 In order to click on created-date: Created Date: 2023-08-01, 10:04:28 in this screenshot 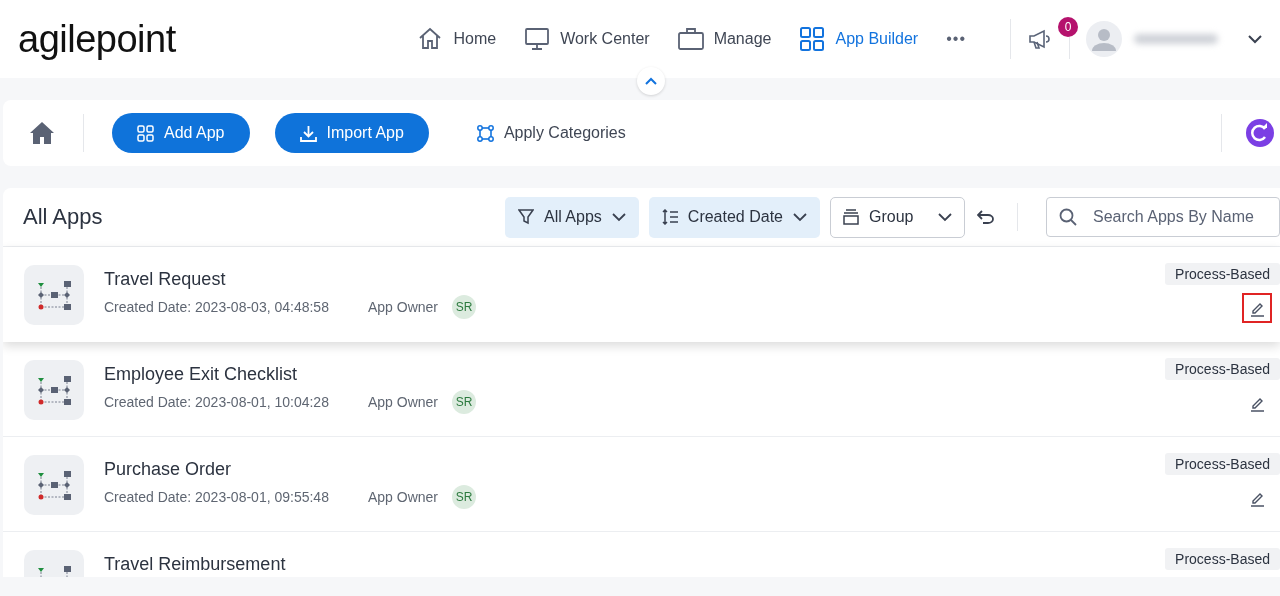, I will do `click(217, 402)`.